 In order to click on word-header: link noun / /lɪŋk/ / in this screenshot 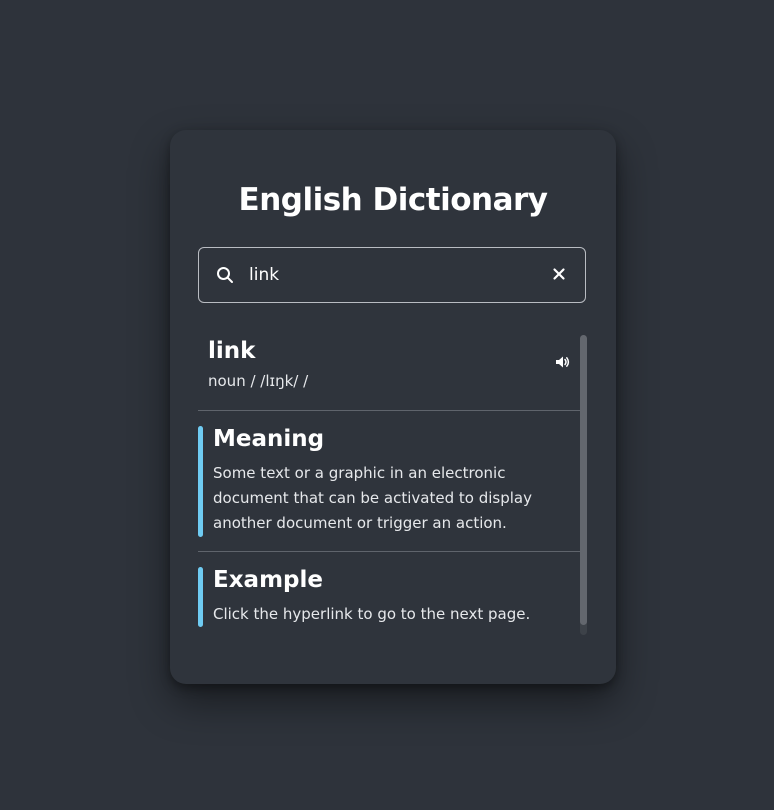, I will do `click(389, 373)`.